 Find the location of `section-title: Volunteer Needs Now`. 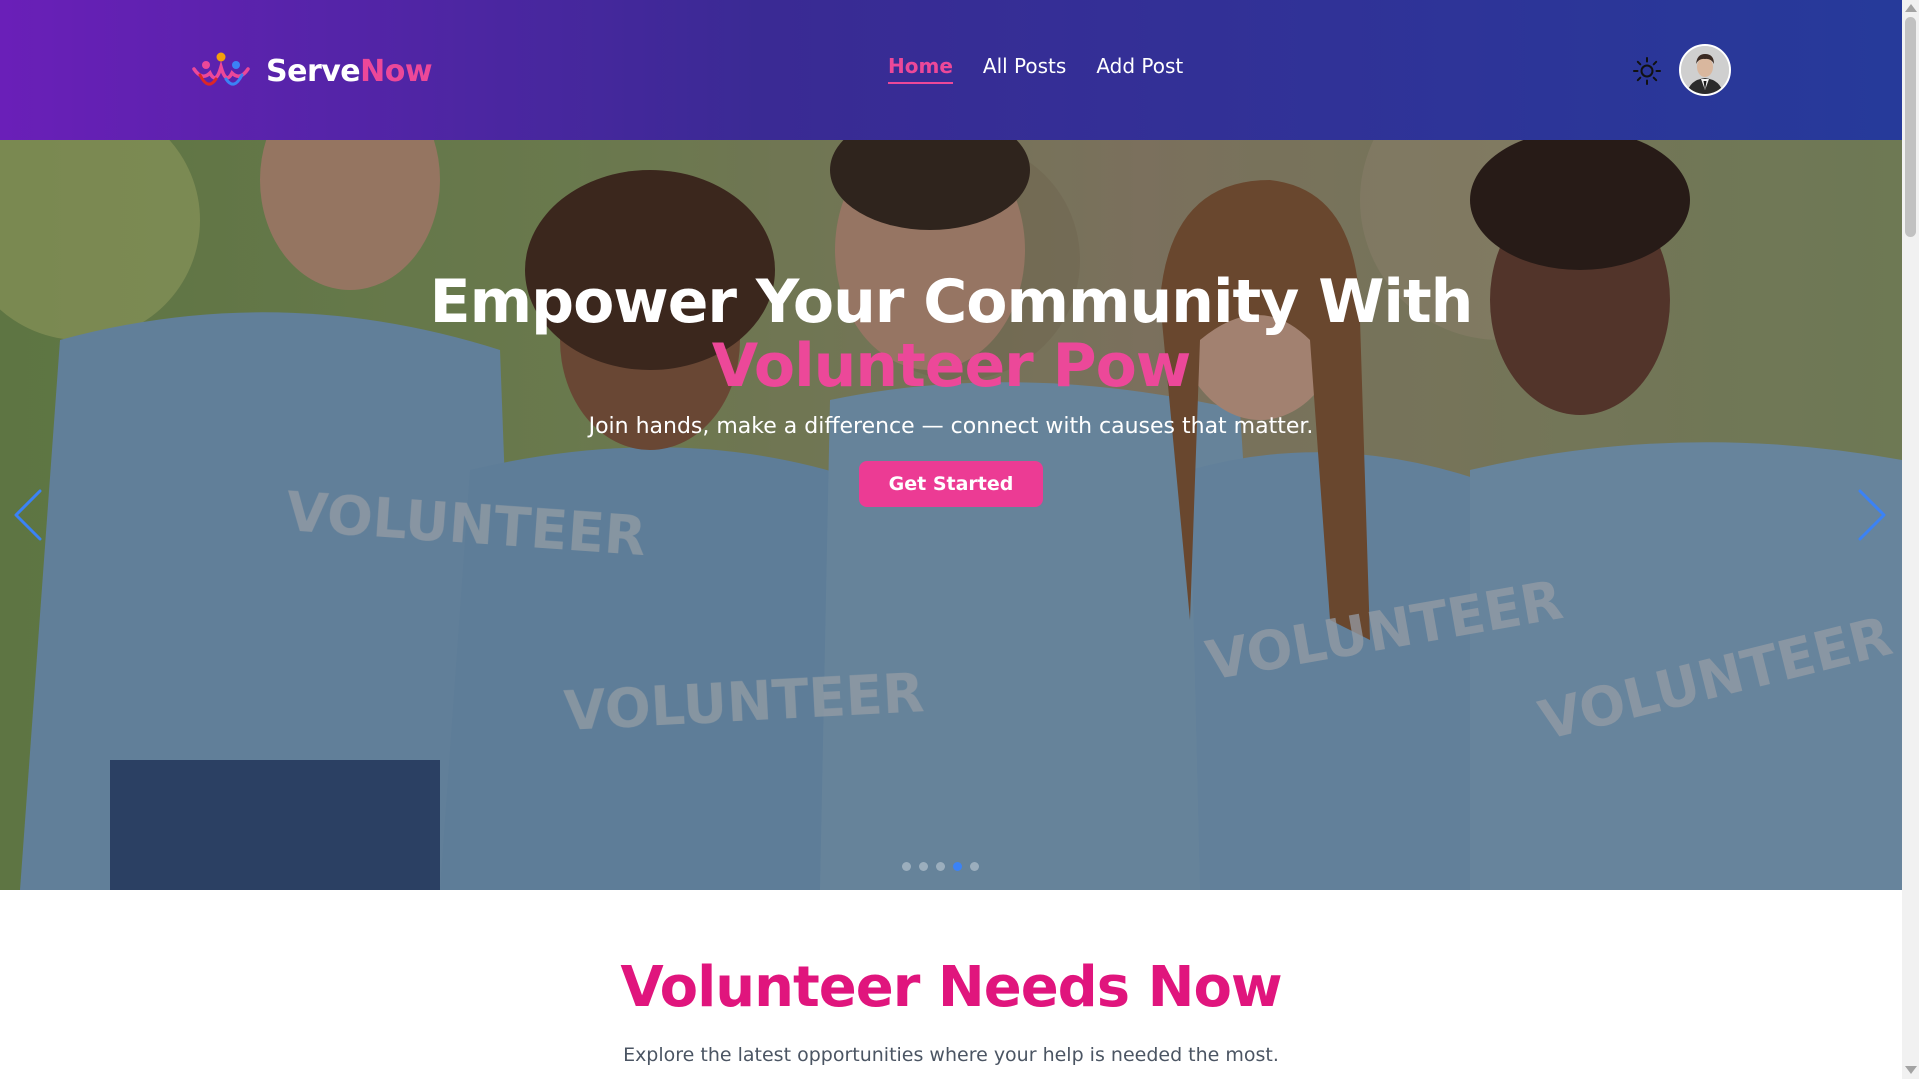

section-title: Volunteer Needs Now is located at coordinates (951, 987).